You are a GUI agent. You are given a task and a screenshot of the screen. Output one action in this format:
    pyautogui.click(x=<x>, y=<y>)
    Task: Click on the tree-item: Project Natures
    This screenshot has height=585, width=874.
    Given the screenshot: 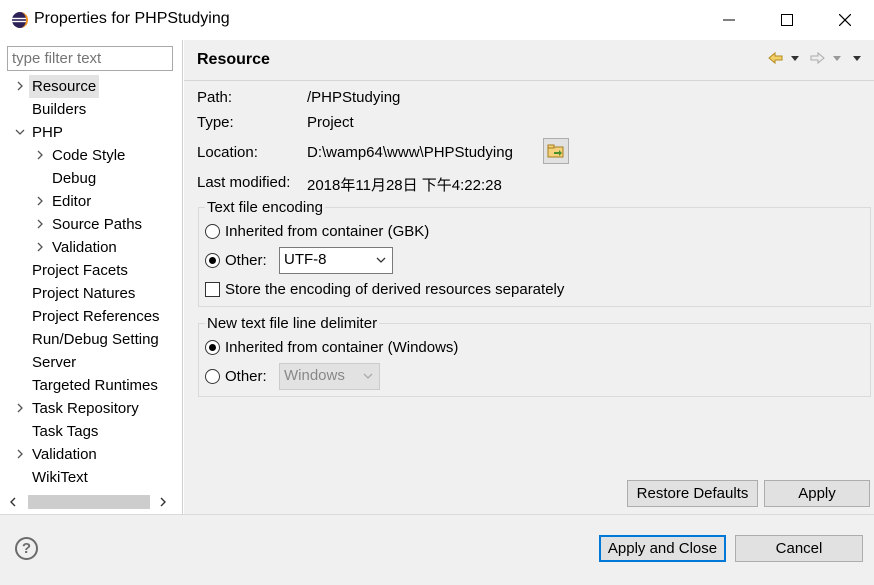 What is the action you would take?
    pyautogui.click(x=91, y=293)
    